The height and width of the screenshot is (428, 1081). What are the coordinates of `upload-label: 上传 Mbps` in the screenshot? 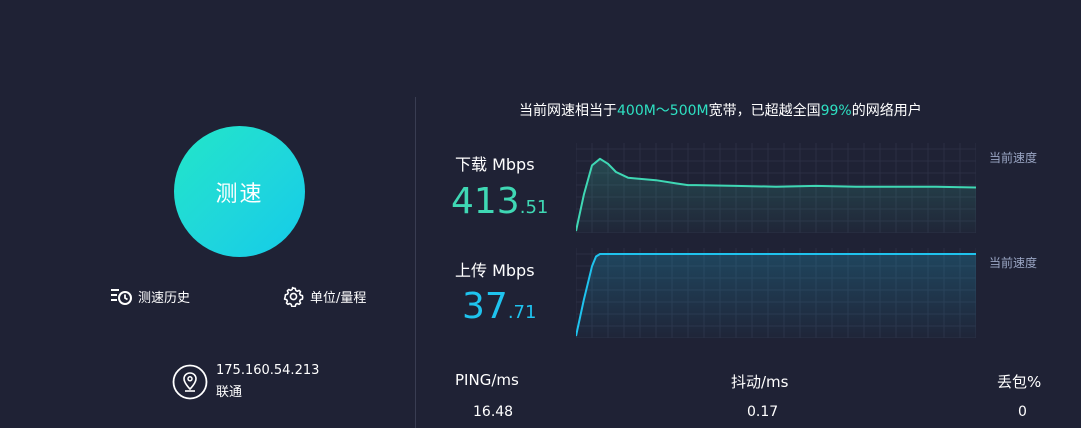 It's located at (495, 270).